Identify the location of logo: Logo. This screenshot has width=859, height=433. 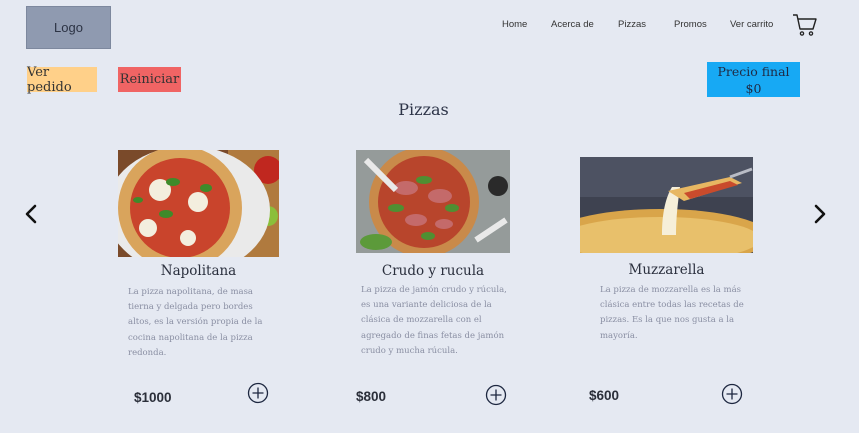
(68, 27).